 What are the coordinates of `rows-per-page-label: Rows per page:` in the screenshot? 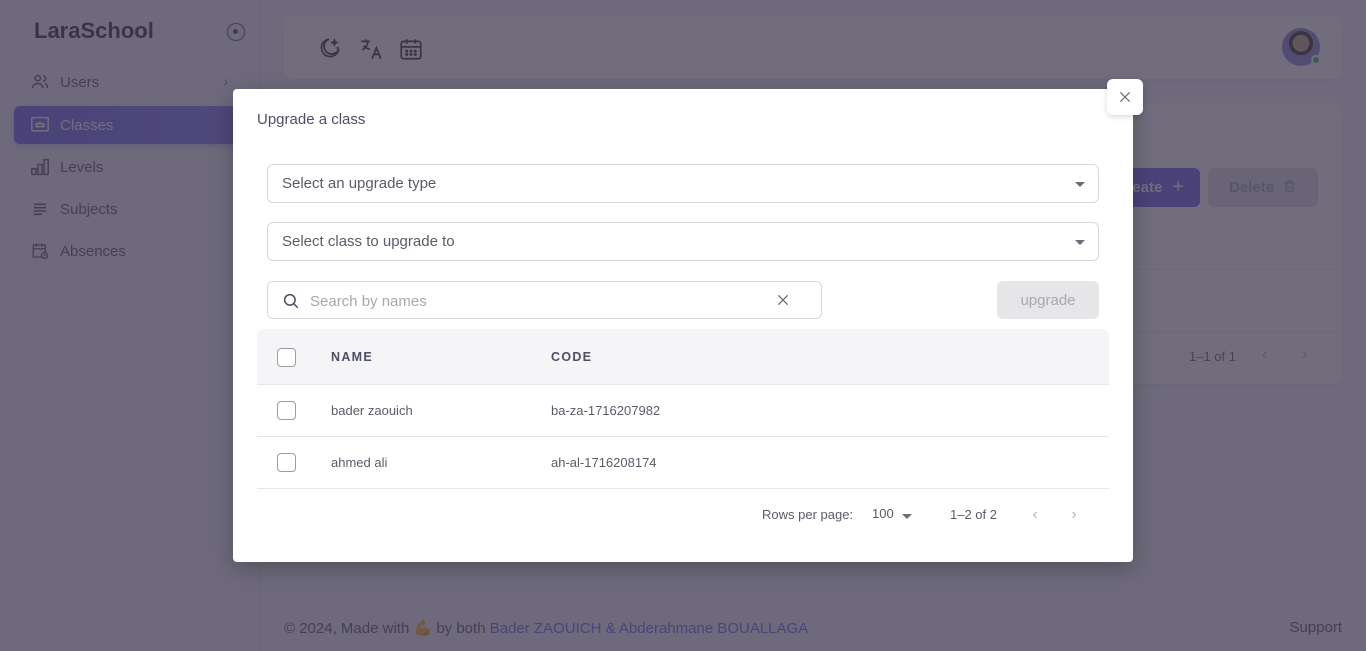 It's located at (808, 514).